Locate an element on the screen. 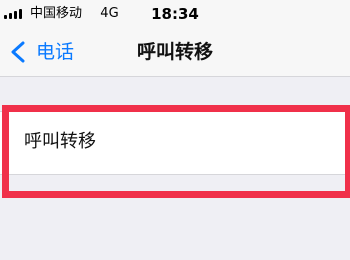  status-bar: 中国移动 4G 18:34 is located at coordinates (175, 14).